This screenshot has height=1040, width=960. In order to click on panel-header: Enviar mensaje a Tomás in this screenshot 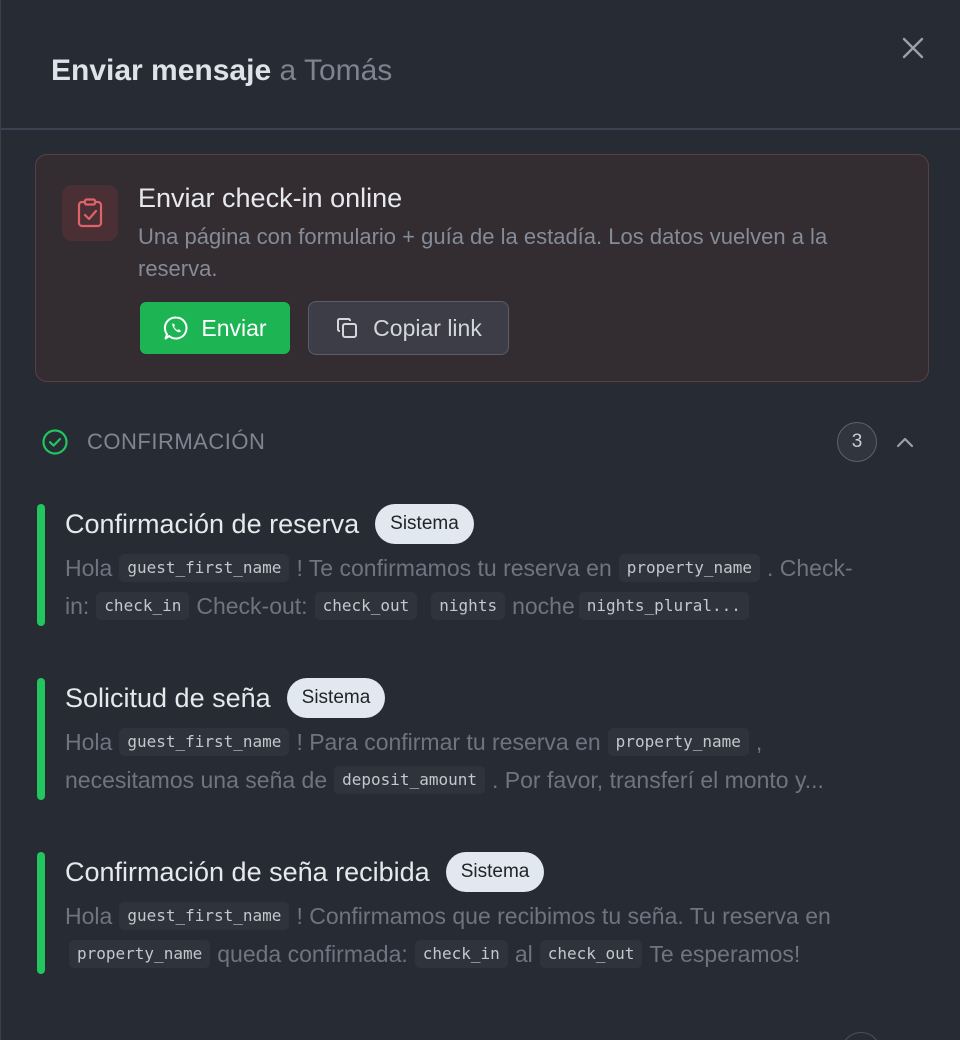, I will do `click(480, 65)`.